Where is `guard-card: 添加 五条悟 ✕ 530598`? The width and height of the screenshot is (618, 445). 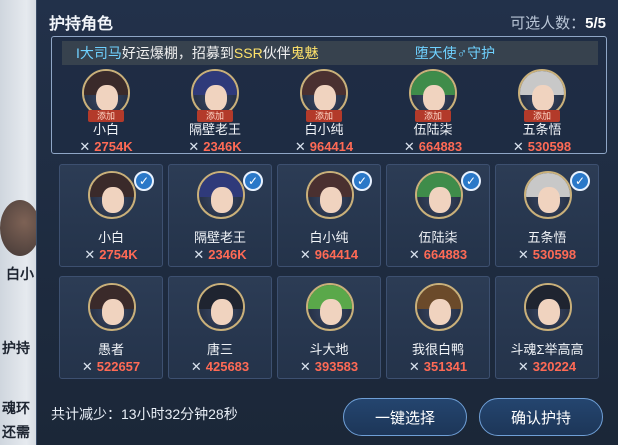
guard-card: 添加 五条悟 ✕ 530598 is located at coordinates (542, 113).